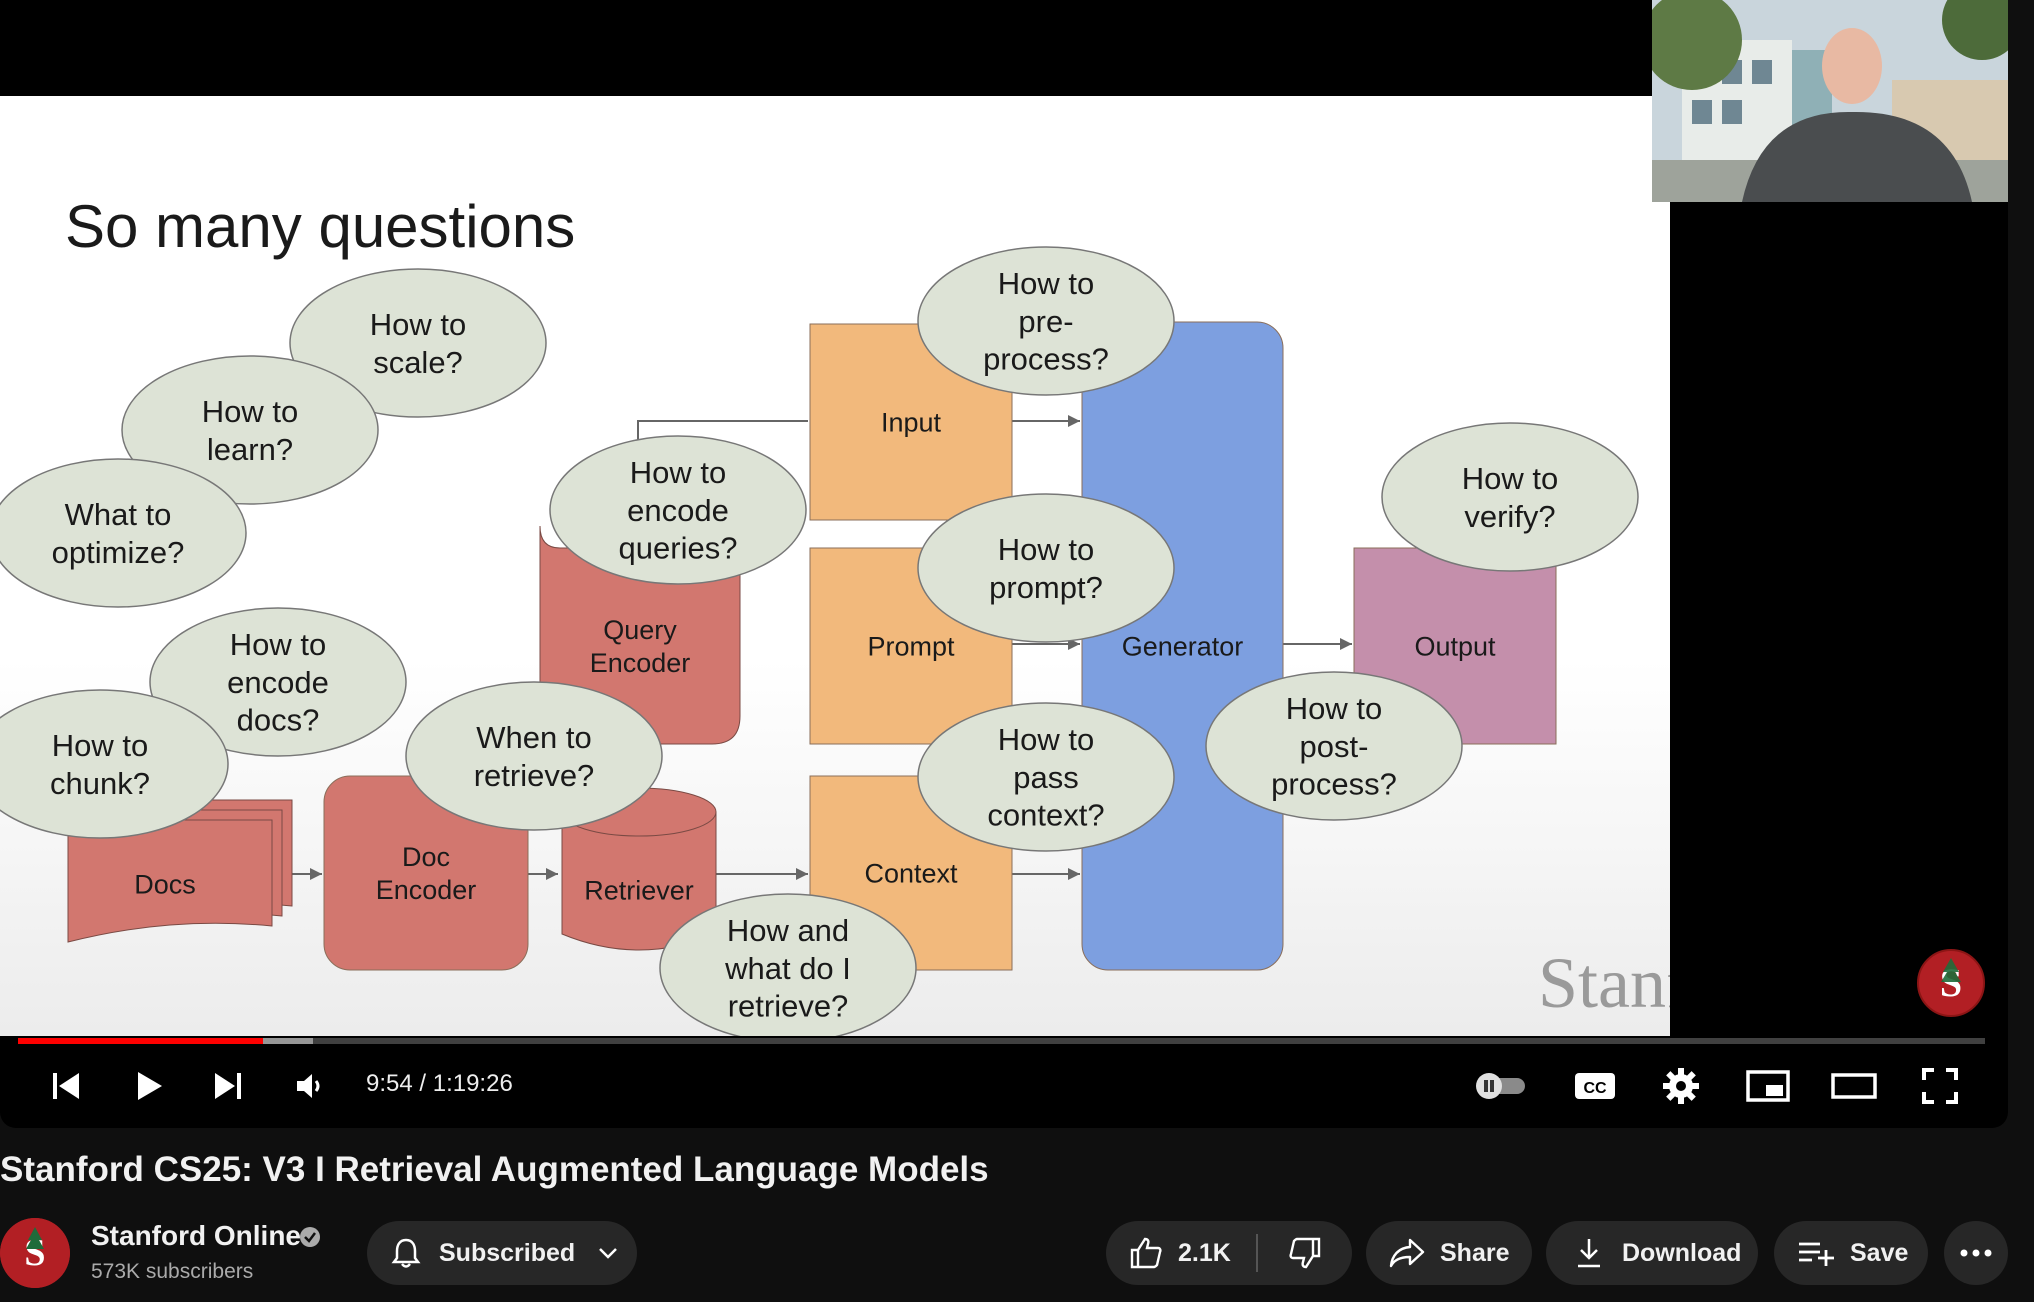 Image resolution: width=2034 pixels, height=1302 pixels. I want to click on settings-button, so click(1681, 1086).